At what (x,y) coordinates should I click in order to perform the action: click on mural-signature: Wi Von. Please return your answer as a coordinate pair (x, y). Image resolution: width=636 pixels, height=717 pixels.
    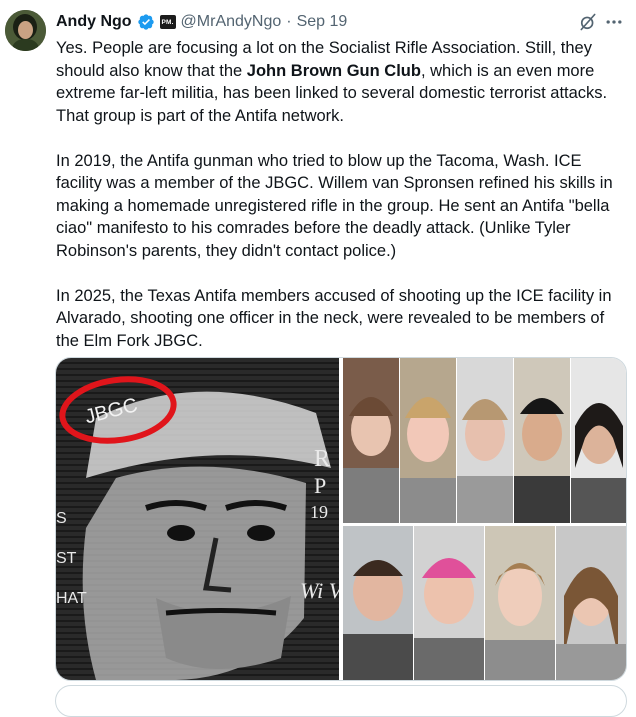
    Looking at the image, I should click on (319, 590).